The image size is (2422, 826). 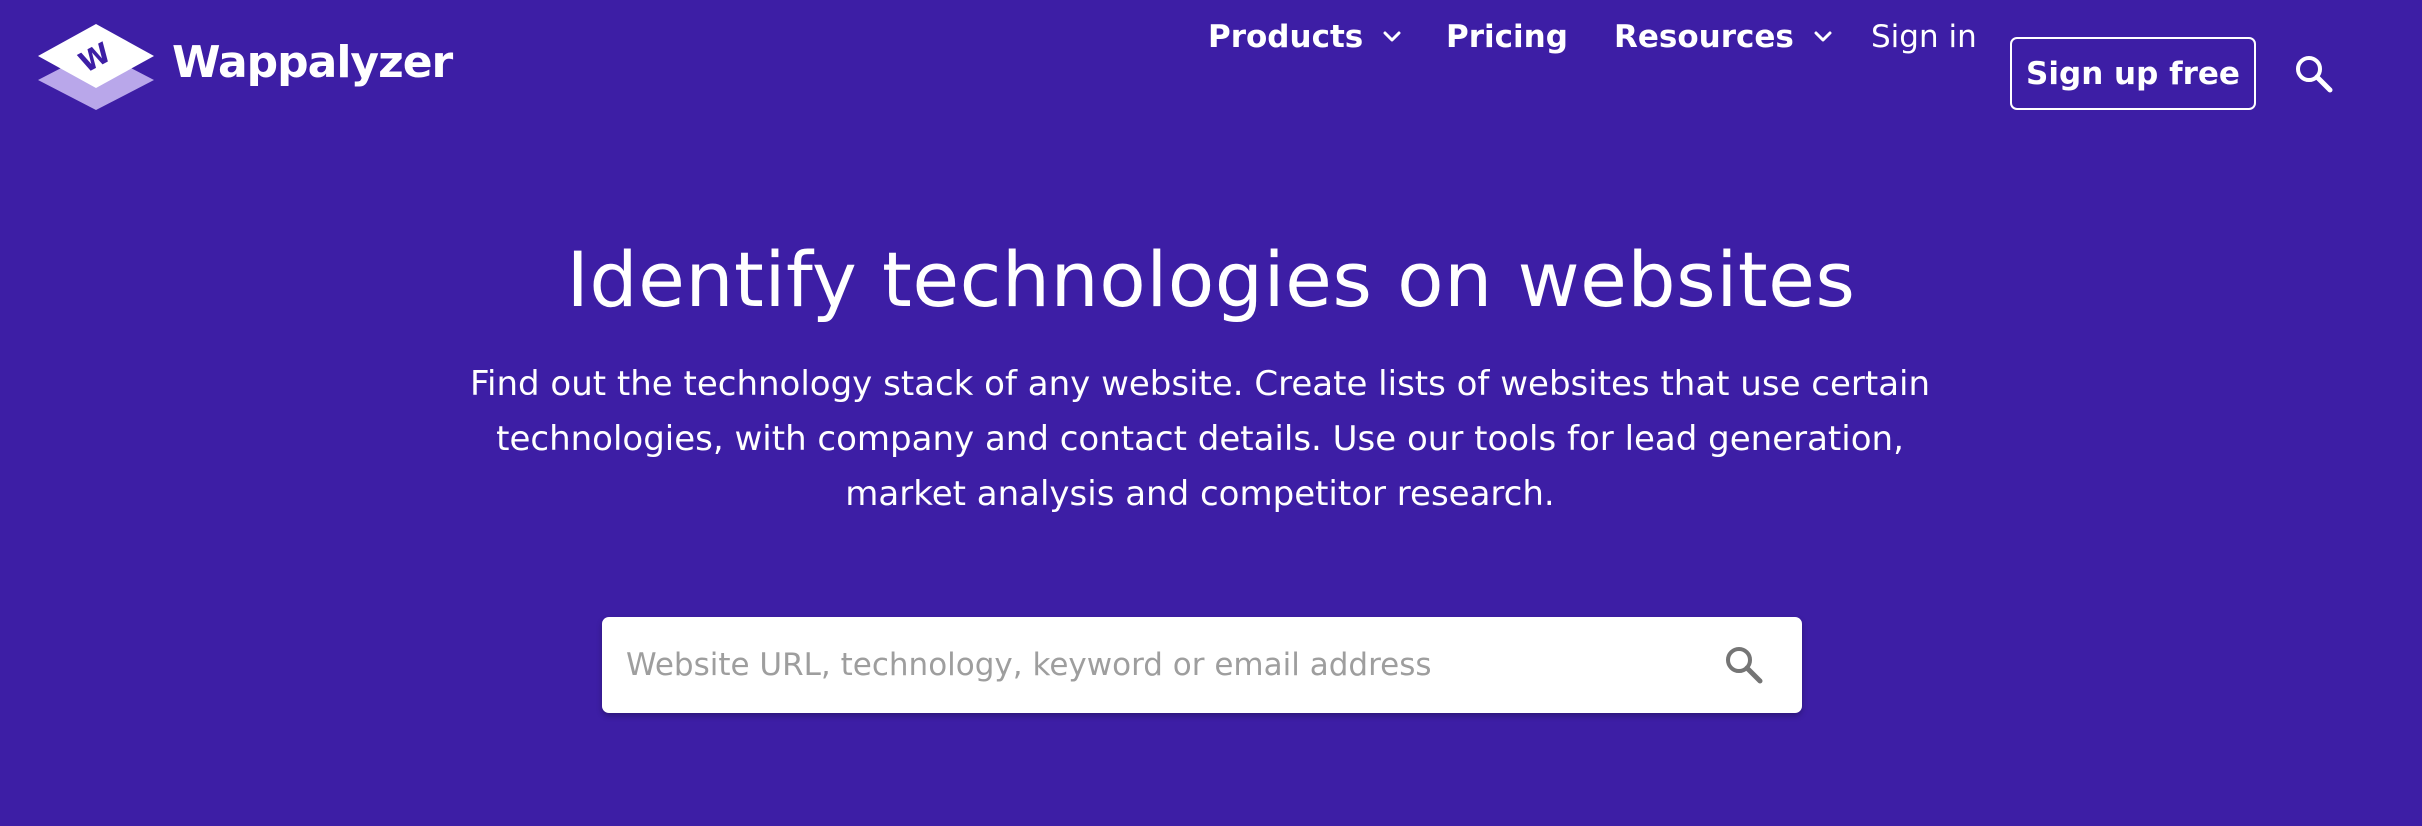 I want to click on nav-pricing: Pricing, so click(x=1507, y=37).